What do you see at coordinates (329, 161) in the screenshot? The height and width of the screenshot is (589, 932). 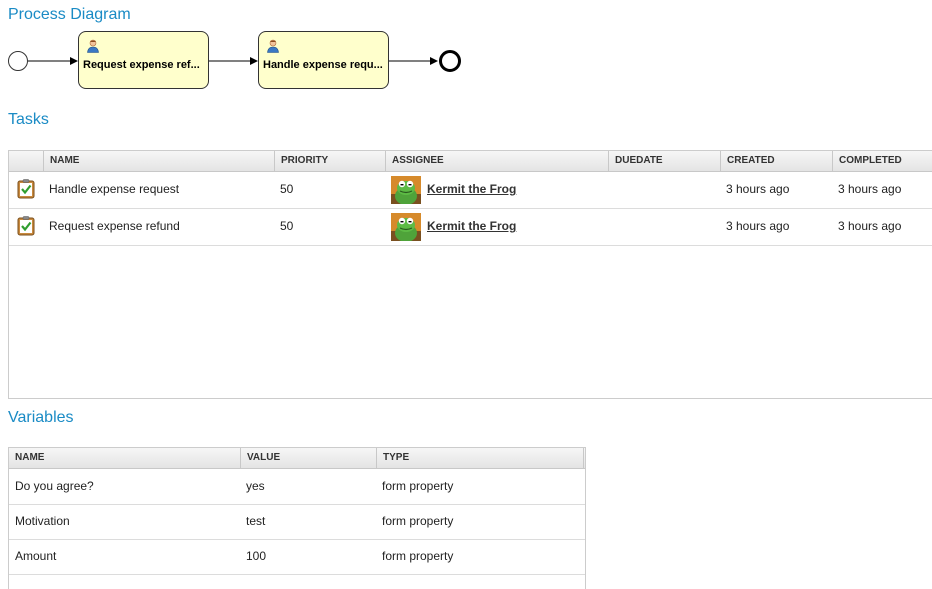 I see `column-header-priority: PRIORITY` at bounding box center [329, 161].